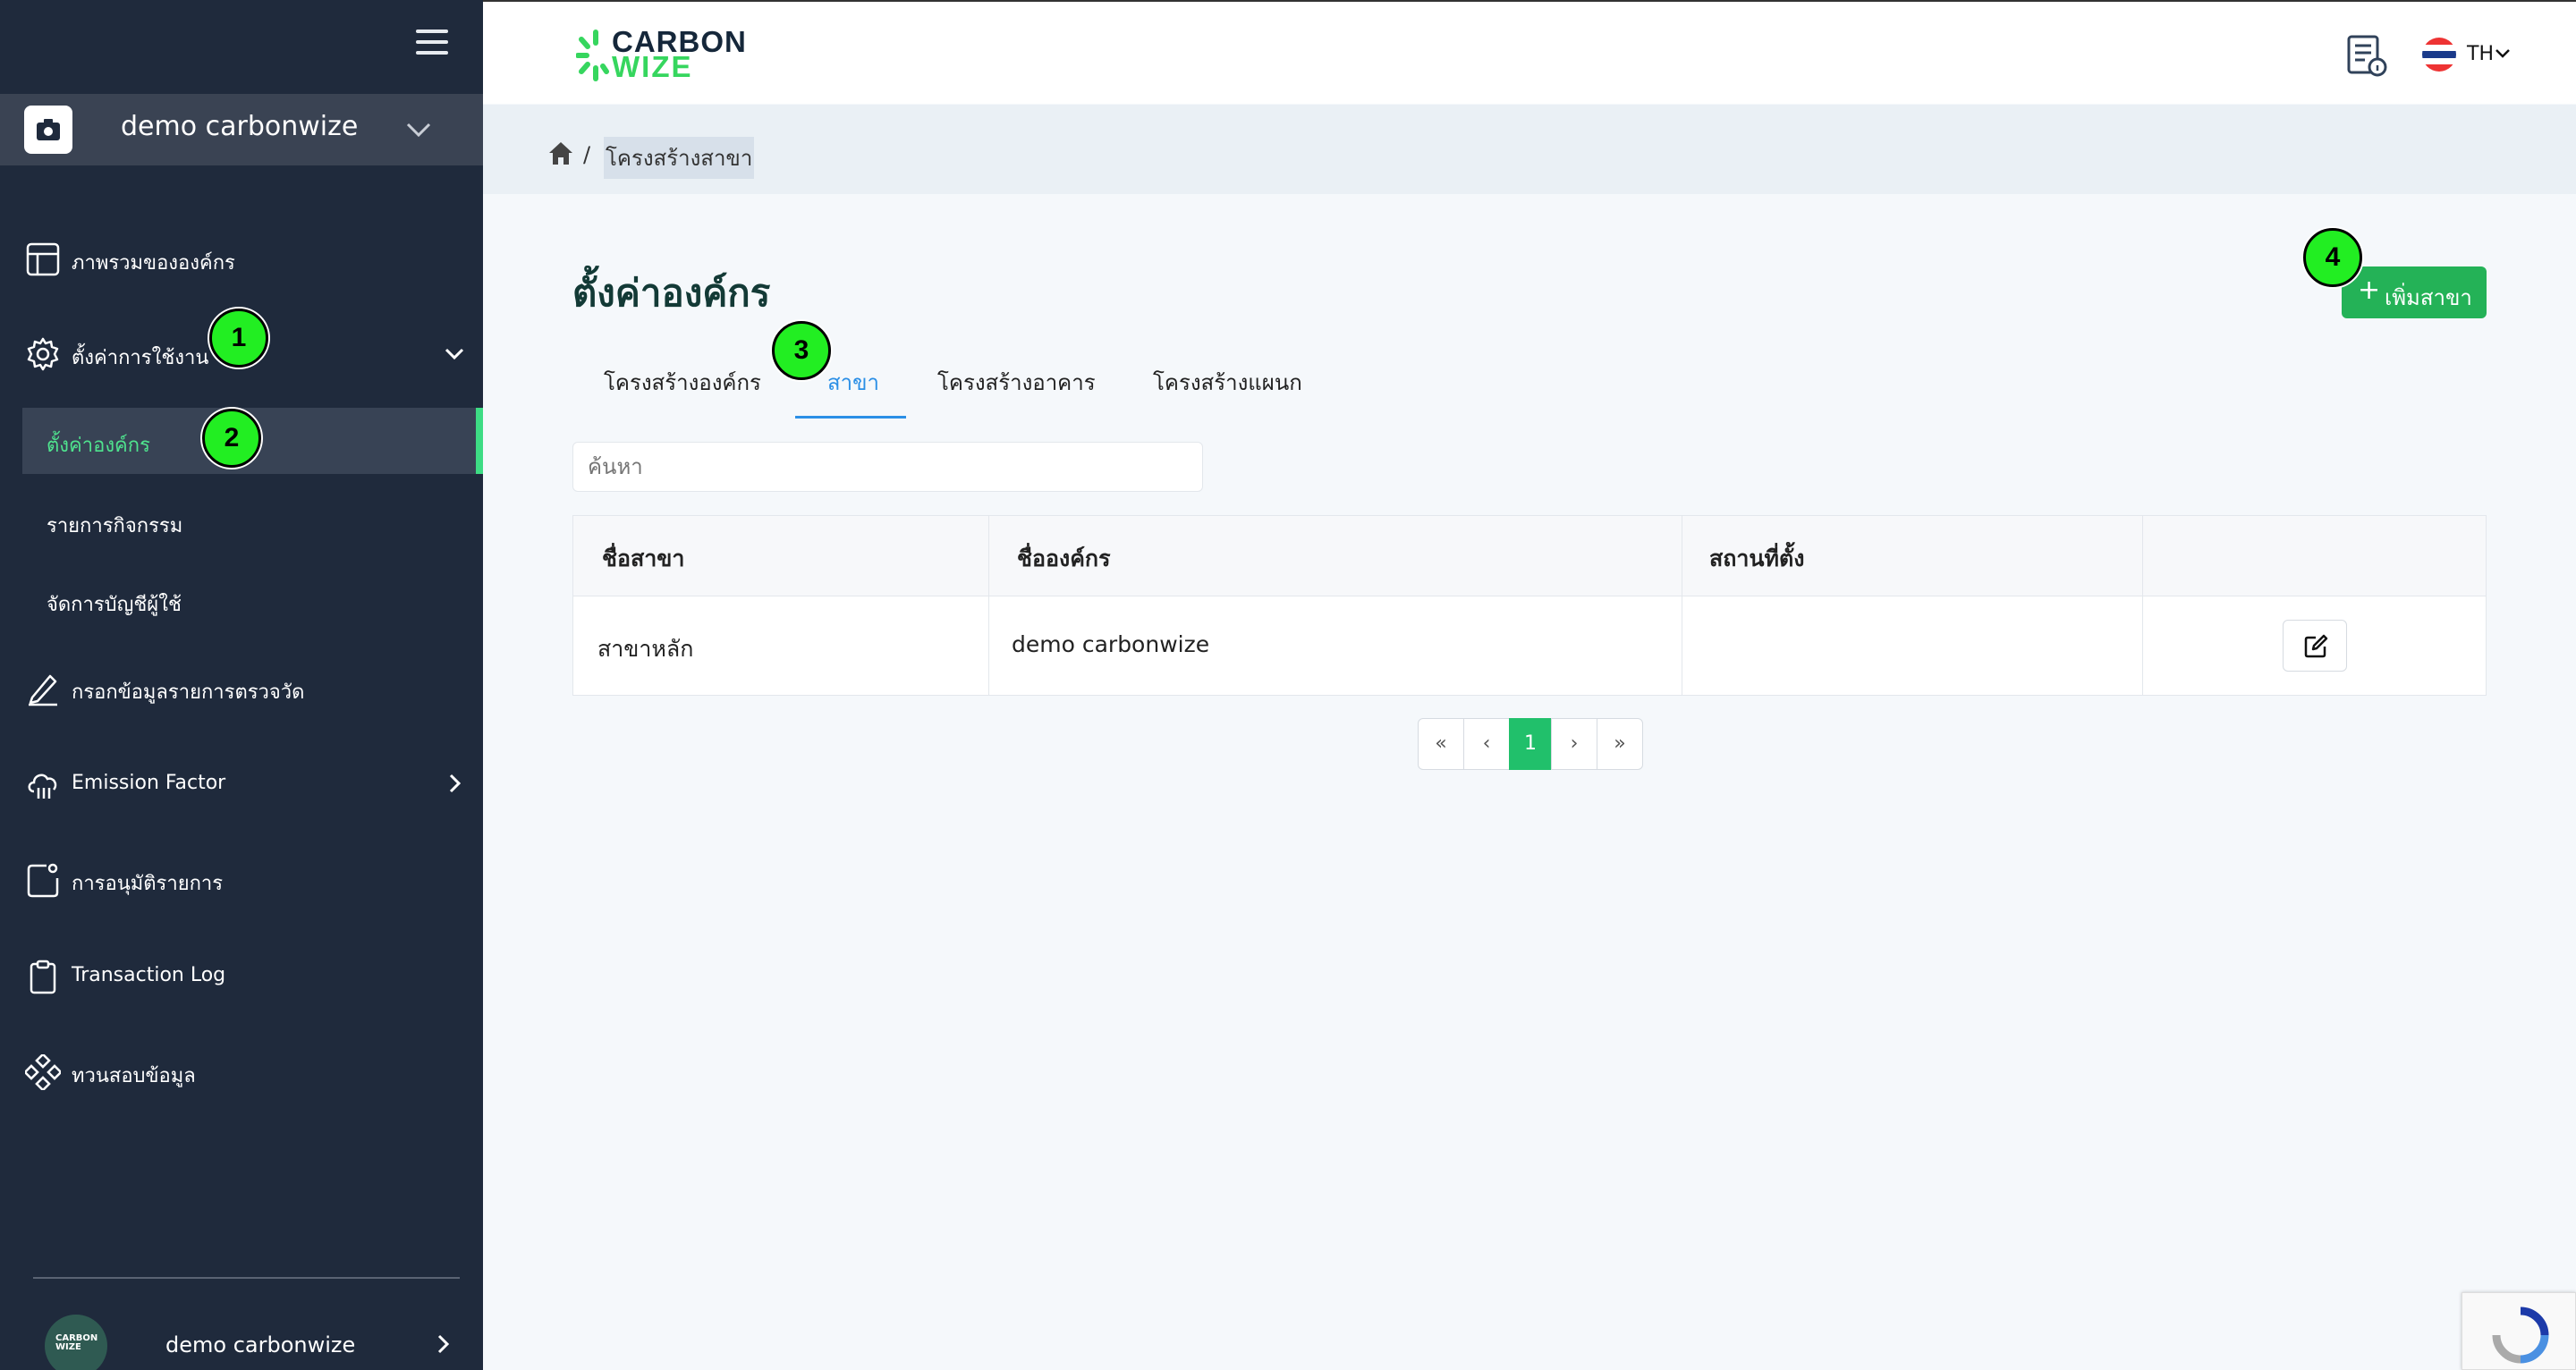 This screenshot has height=1370, width=2576. Describe the element at coordinates (42, 786) in the screenshot. I see `cloud-icon` at that location.